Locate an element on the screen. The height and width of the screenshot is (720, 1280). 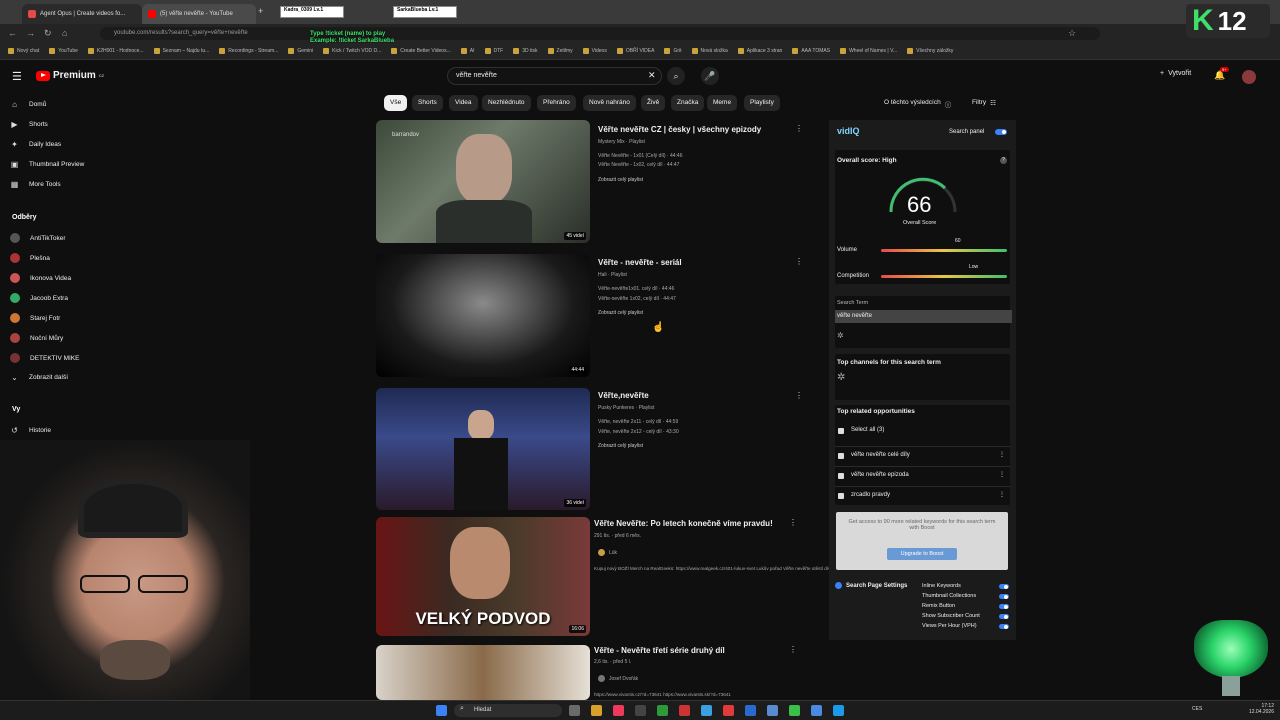
bookmark-item: Aplikace 3 stran is located at coordinates (759, 51).